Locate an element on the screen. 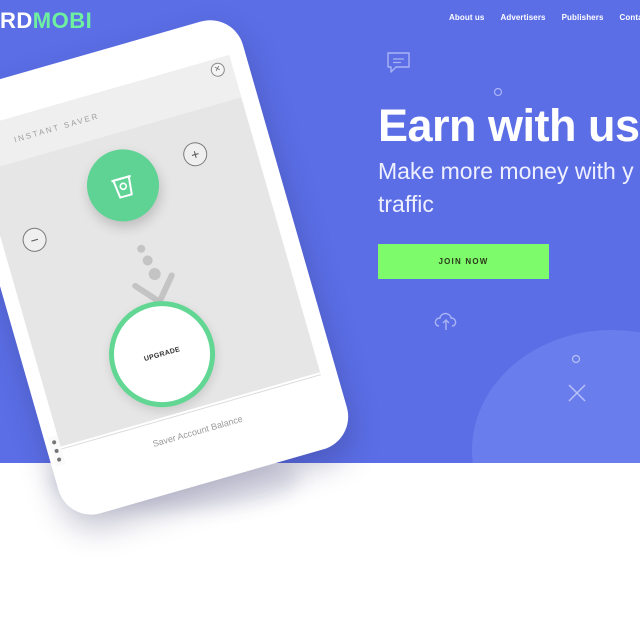  nav-publishers: Publishers is located at coordinates (583, 17).